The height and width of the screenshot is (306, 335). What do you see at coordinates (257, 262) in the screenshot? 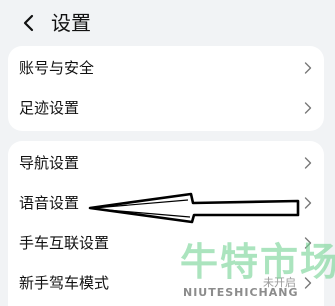
I see `watermark-text: 牛特市场` at bounding box center [257, 262].